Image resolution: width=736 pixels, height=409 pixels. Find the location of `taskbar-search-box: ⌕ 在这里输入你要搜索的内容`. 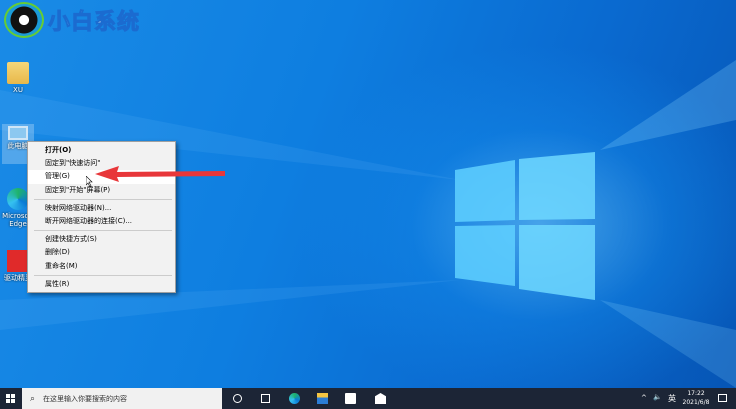

taskbar-search-box: ⌕ 在这里输入你要搜索的内容 is located at coordinates (122, 398).